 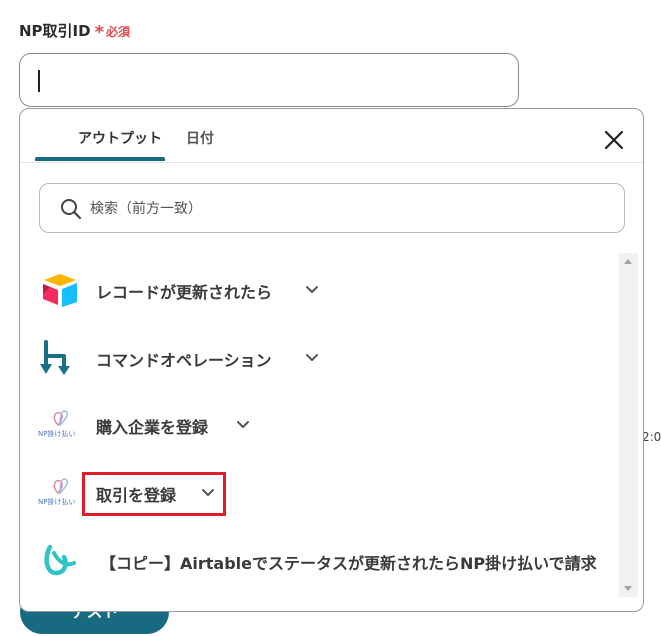 I want to click on search-icon, so click(x=71, y=209).